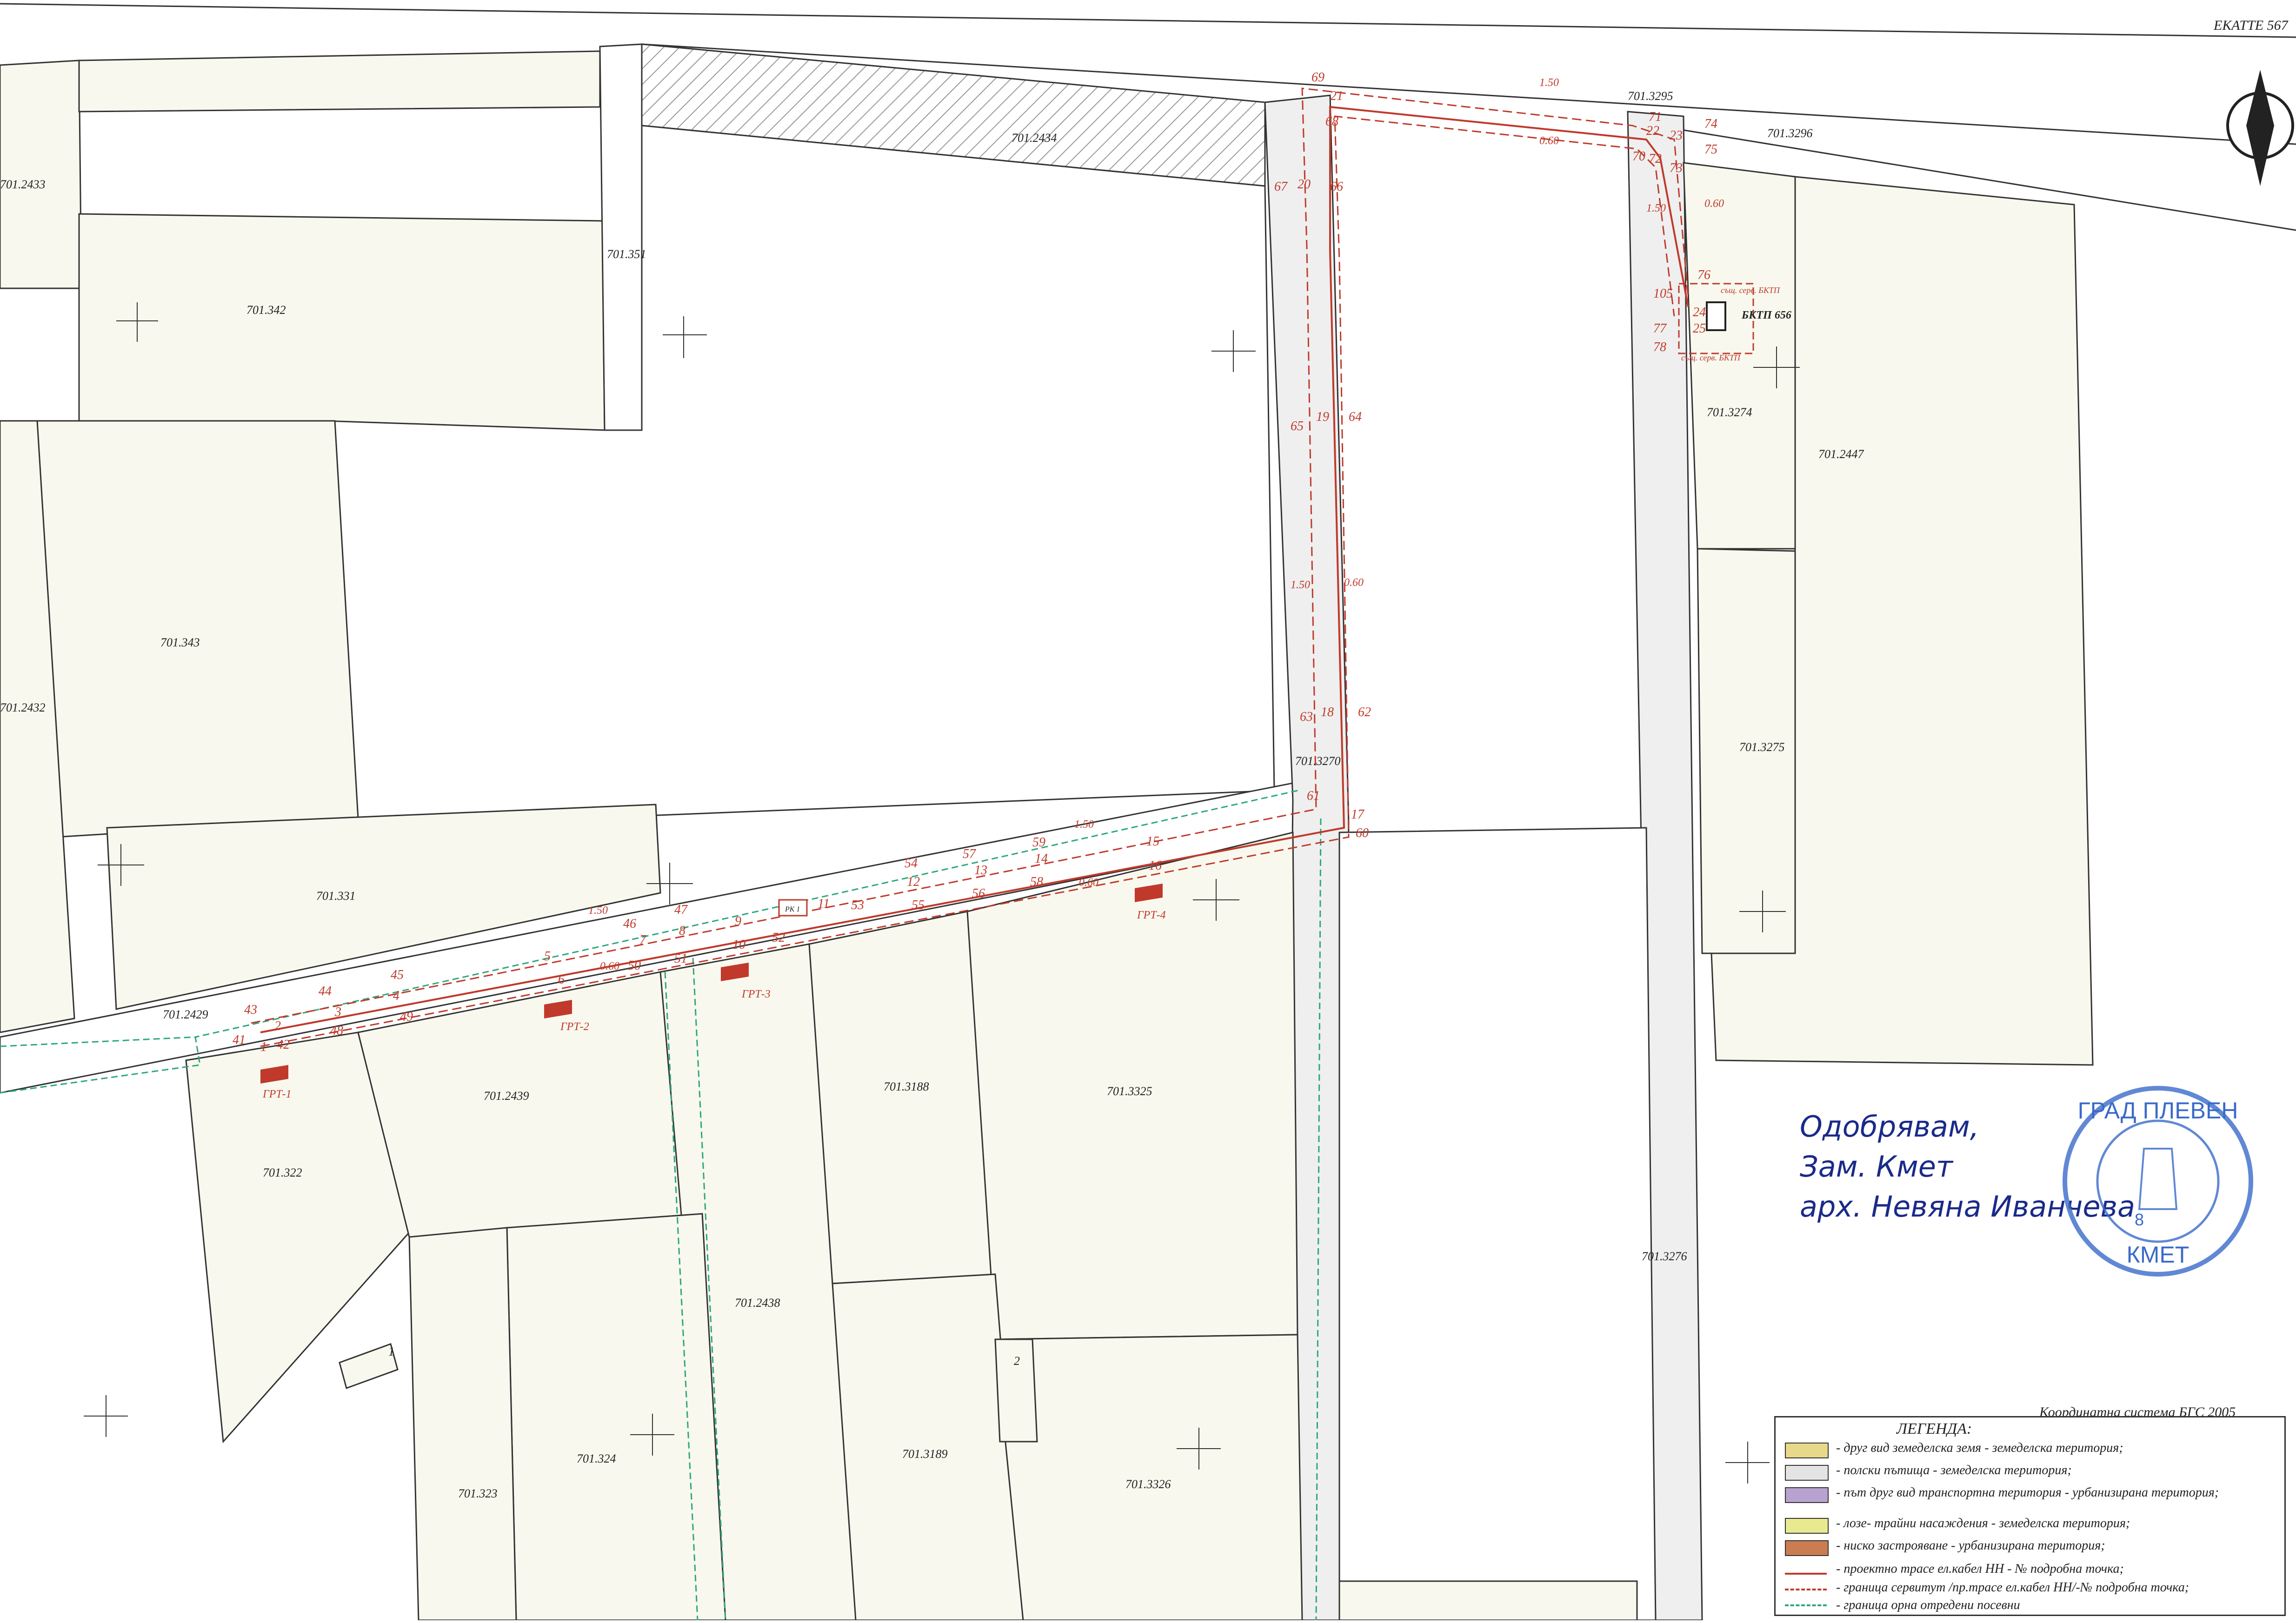  I want to click on legend-title: ЛЕГЕНДА:, so click(1935, 1428).